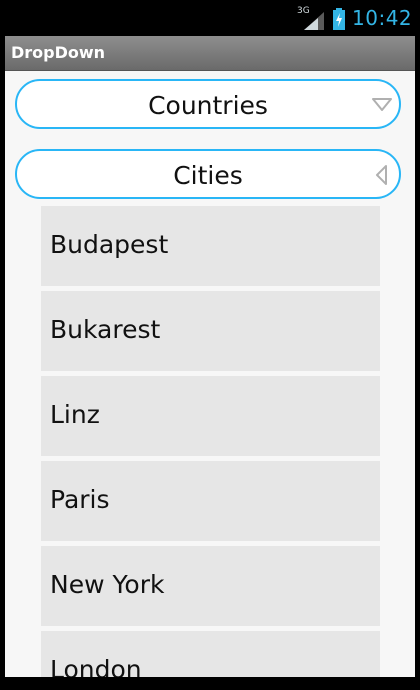  Describe the element at coordinates (105, 329) in the screenshot. I see `list-item-label: Bukarest` at that location.